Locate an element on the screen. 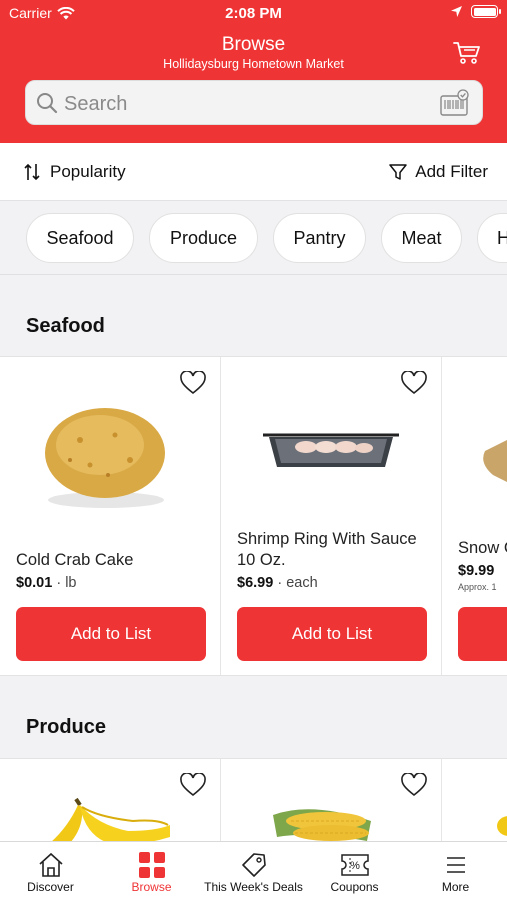 This screenshot has height=900, width=507. price-unit: each is located at coordinates (302, 583).